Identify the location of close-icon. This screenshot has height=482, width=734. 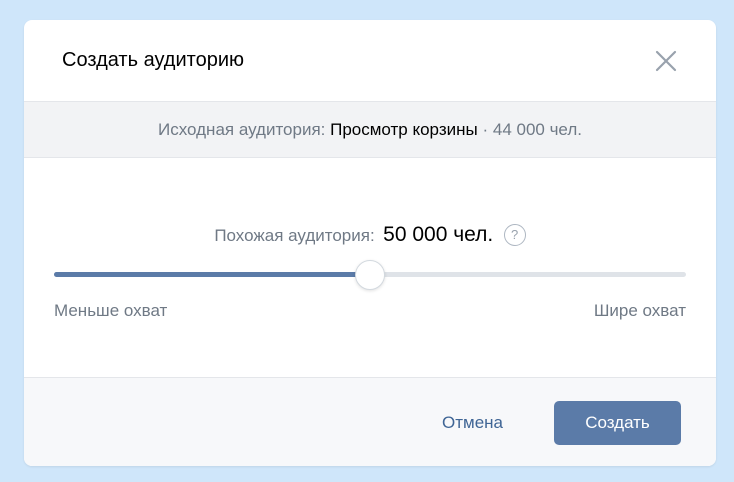
(666, 61).